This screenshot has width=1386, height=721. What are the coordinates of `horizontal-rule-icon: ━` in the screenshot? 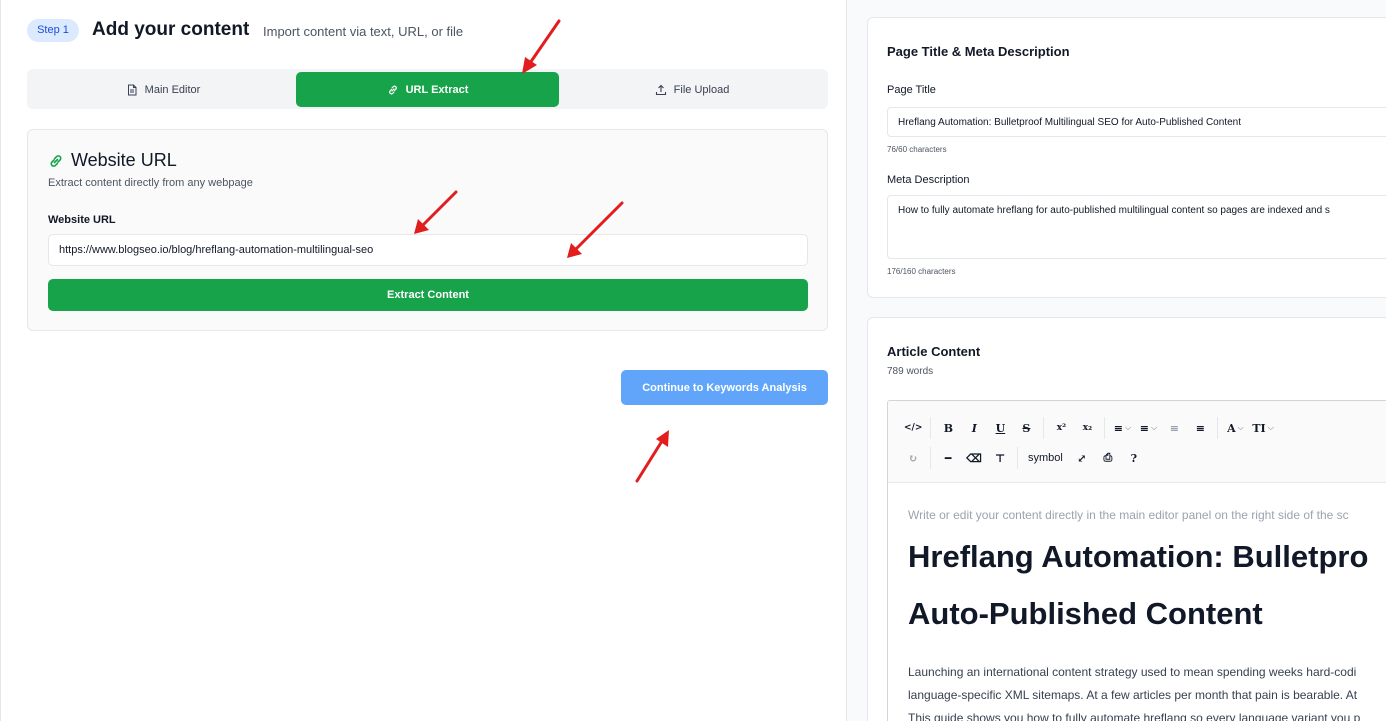 It's located at (948, 458).